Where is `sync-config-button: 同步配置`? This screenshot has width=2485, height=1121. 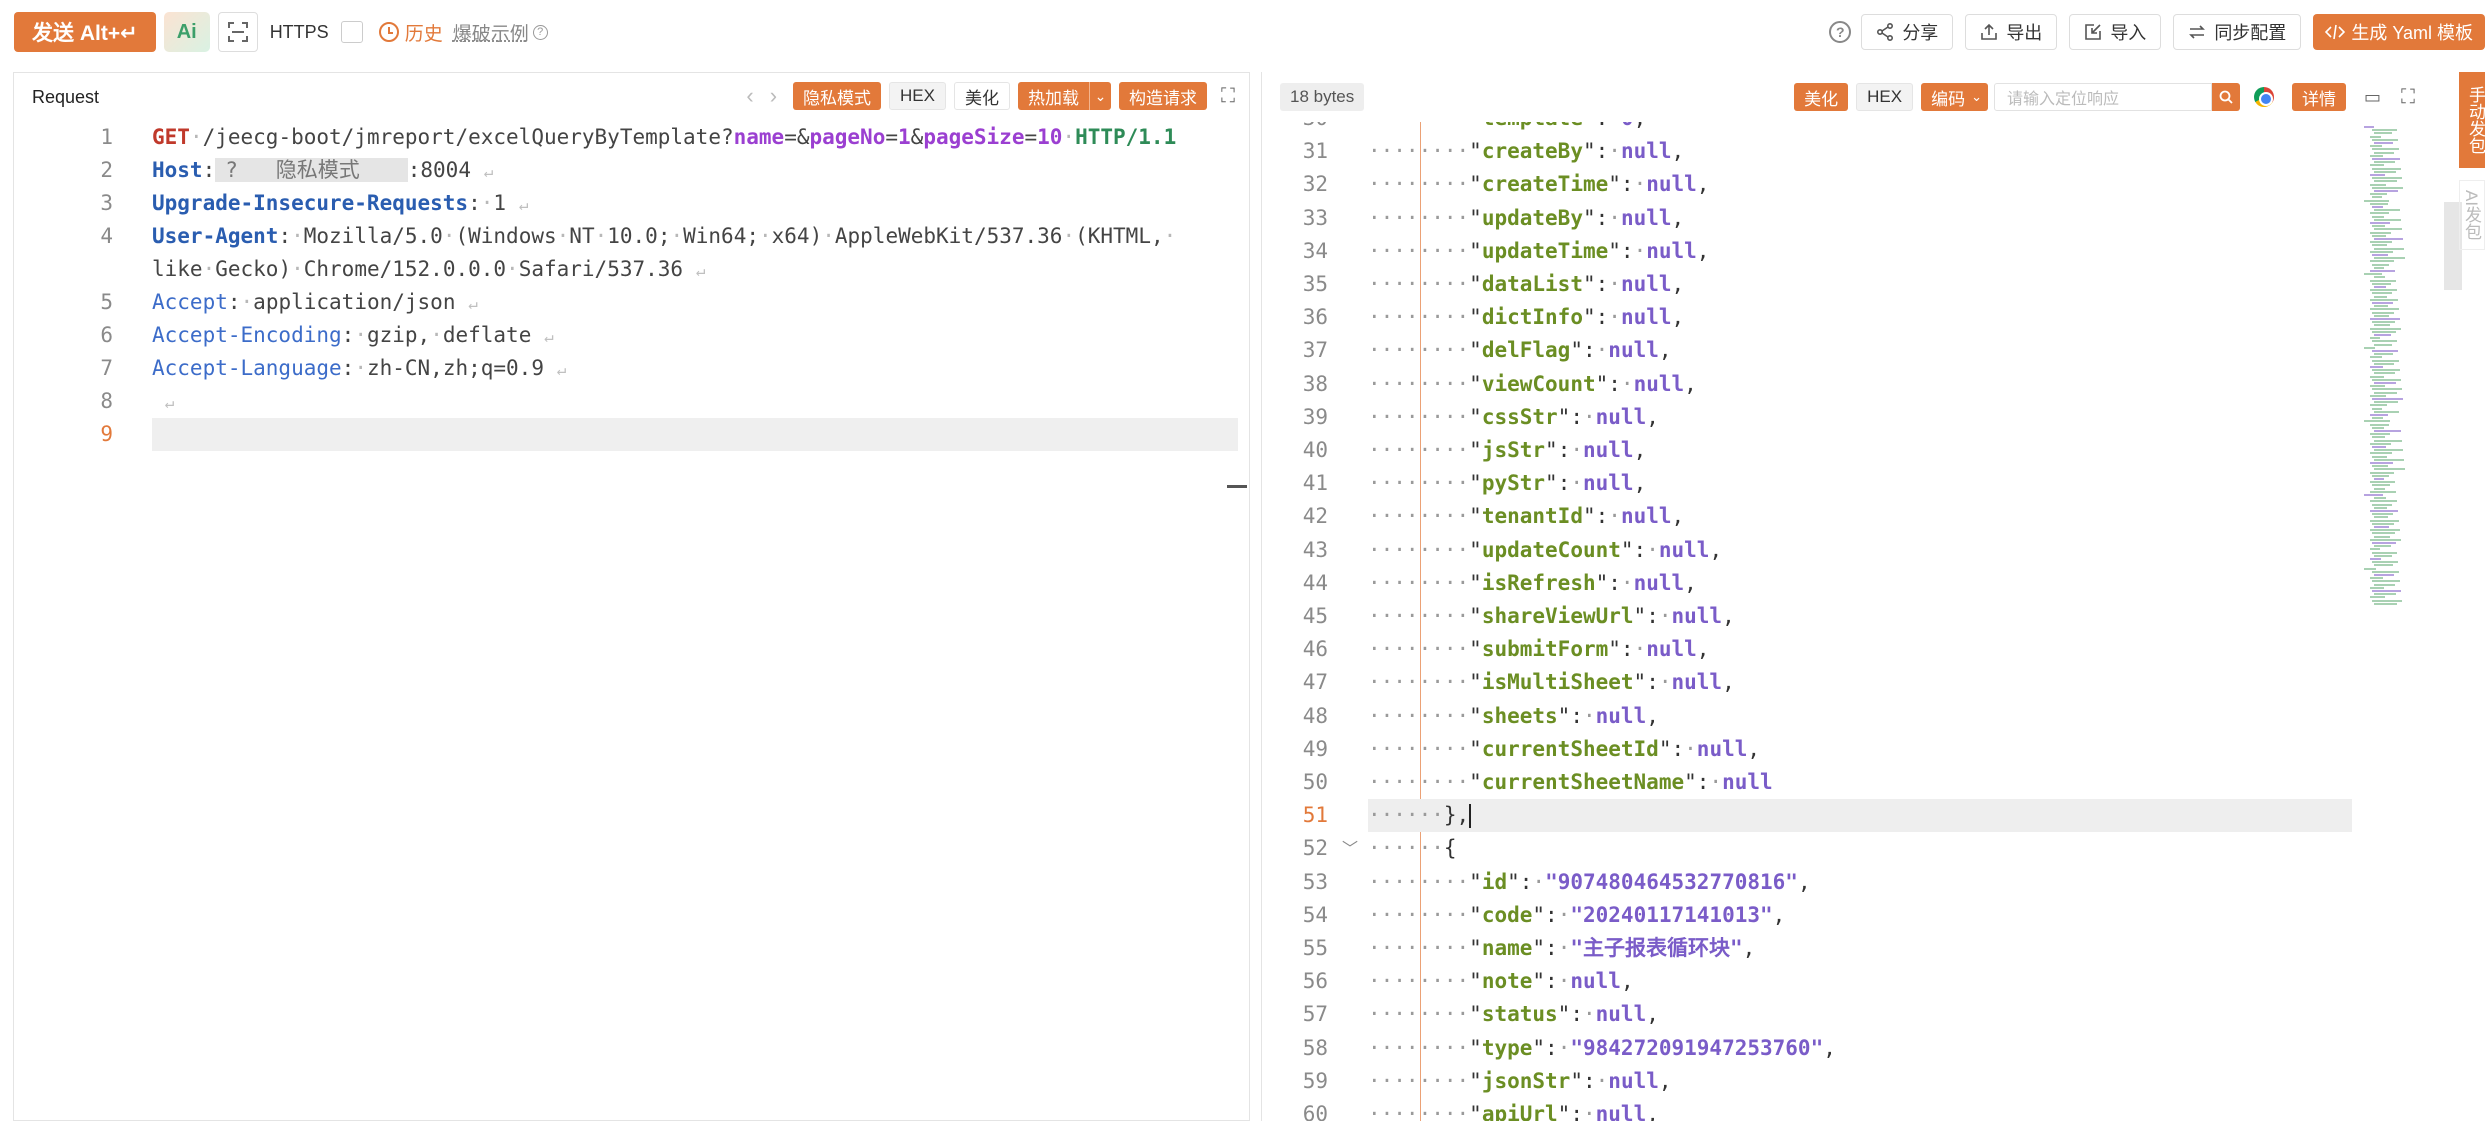 sync-config-button: 同步配置 is located at coordinates (2237, 32).